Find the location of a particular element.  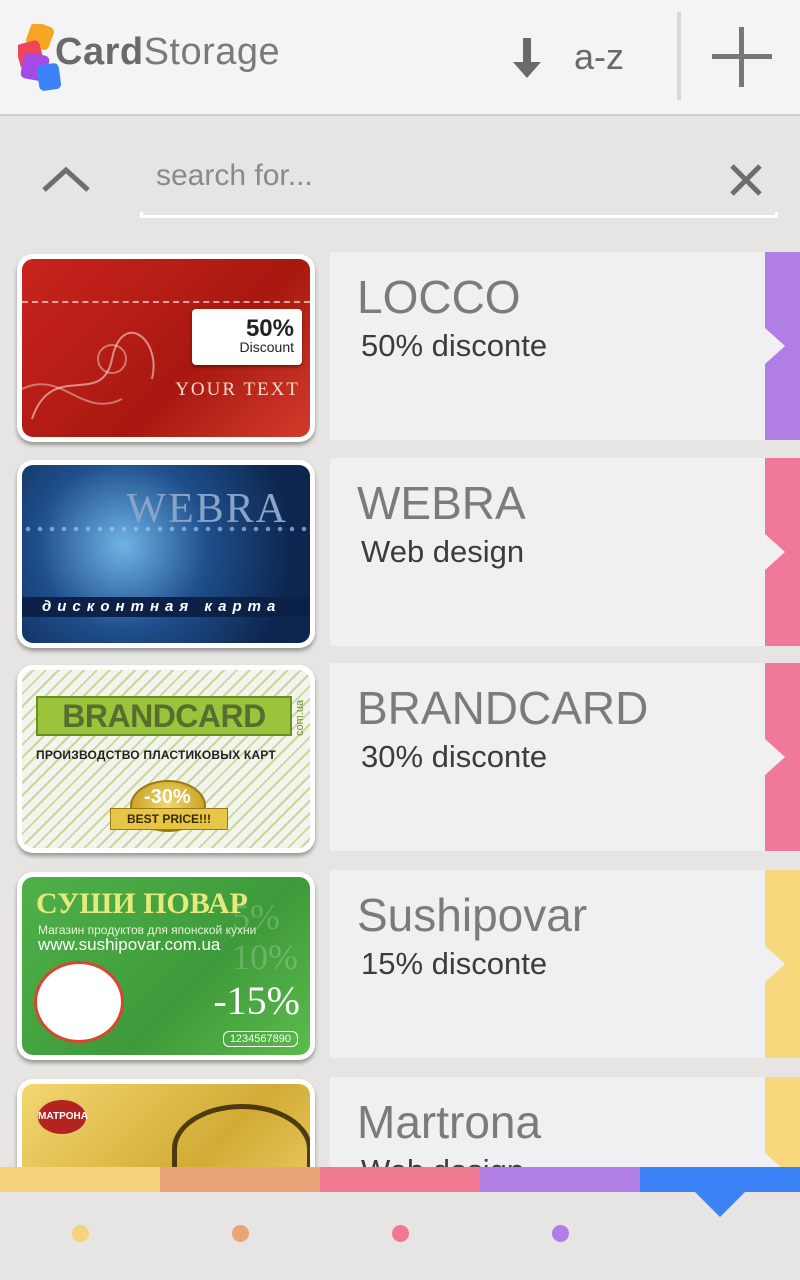

card-image-webra: WEBRA дисконтная карта is located at coordinates (166, 554).